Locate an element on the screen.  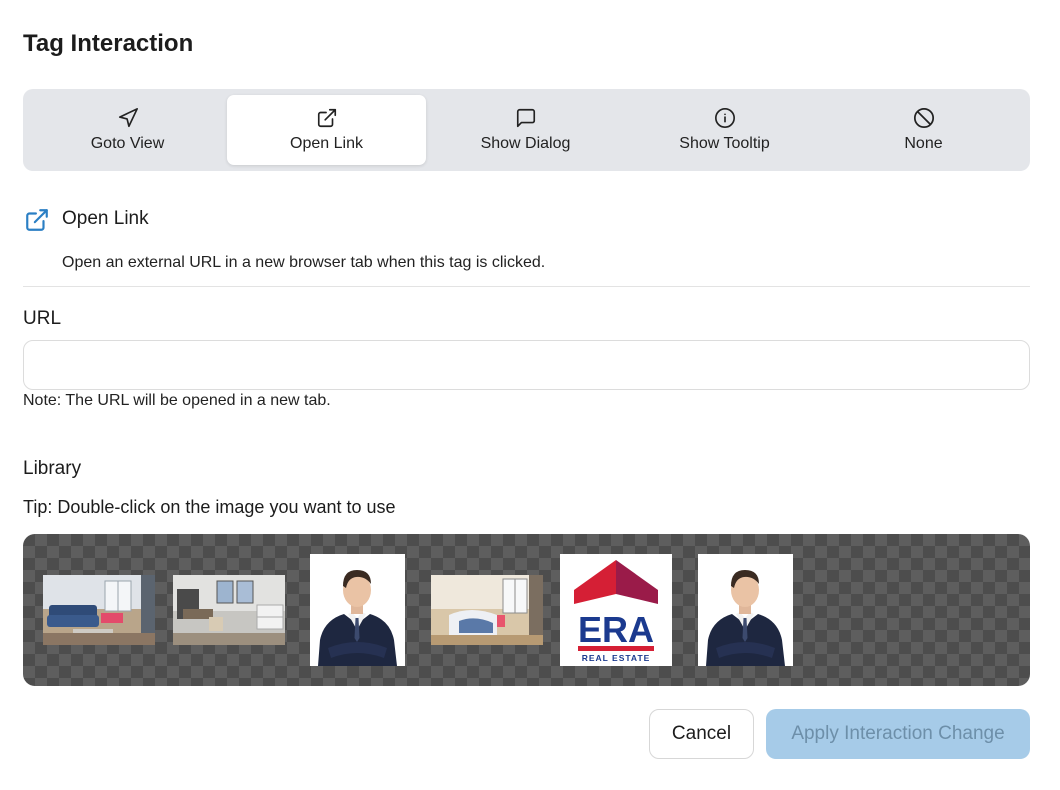
era-logo-text: ERA is located at coordinates (616, 629).